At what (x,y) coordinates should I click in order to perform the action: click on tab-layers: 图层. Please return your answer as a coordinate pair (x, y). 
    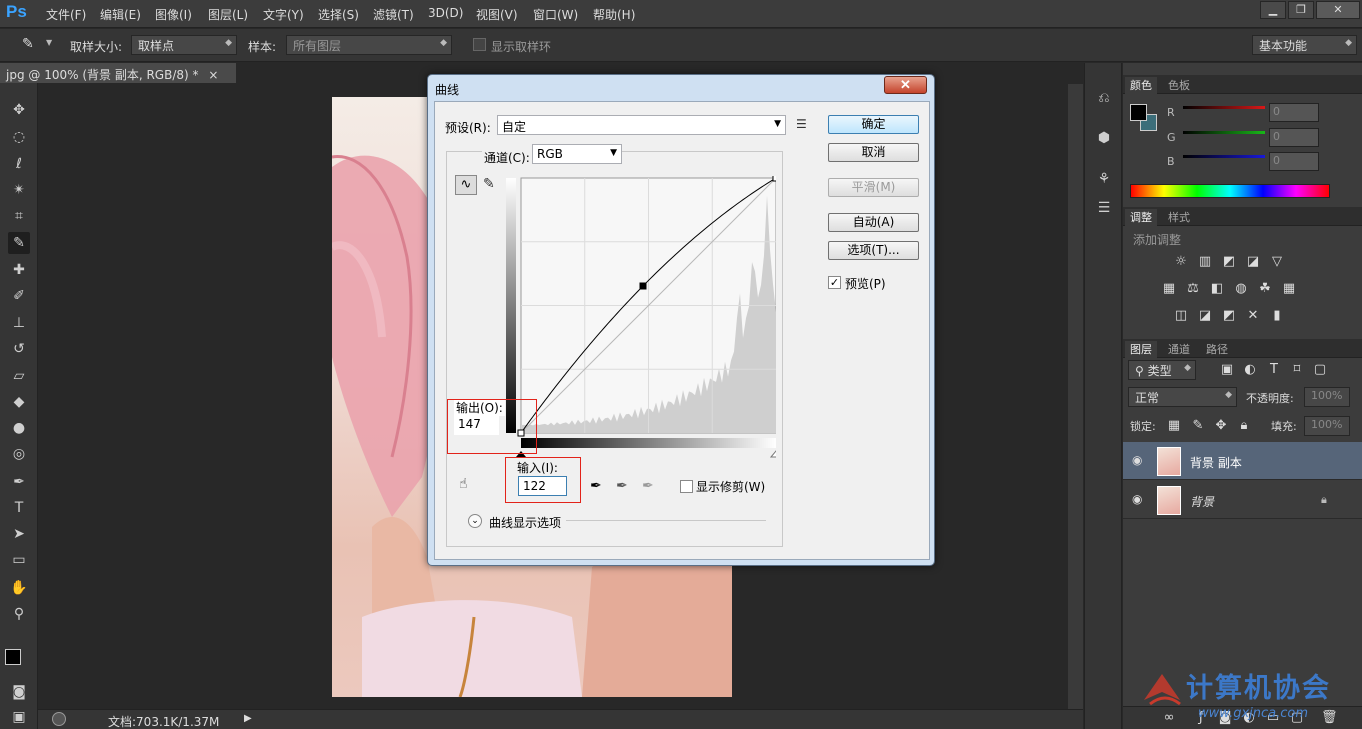
    Looking at the image, I should click on (1141, 349).